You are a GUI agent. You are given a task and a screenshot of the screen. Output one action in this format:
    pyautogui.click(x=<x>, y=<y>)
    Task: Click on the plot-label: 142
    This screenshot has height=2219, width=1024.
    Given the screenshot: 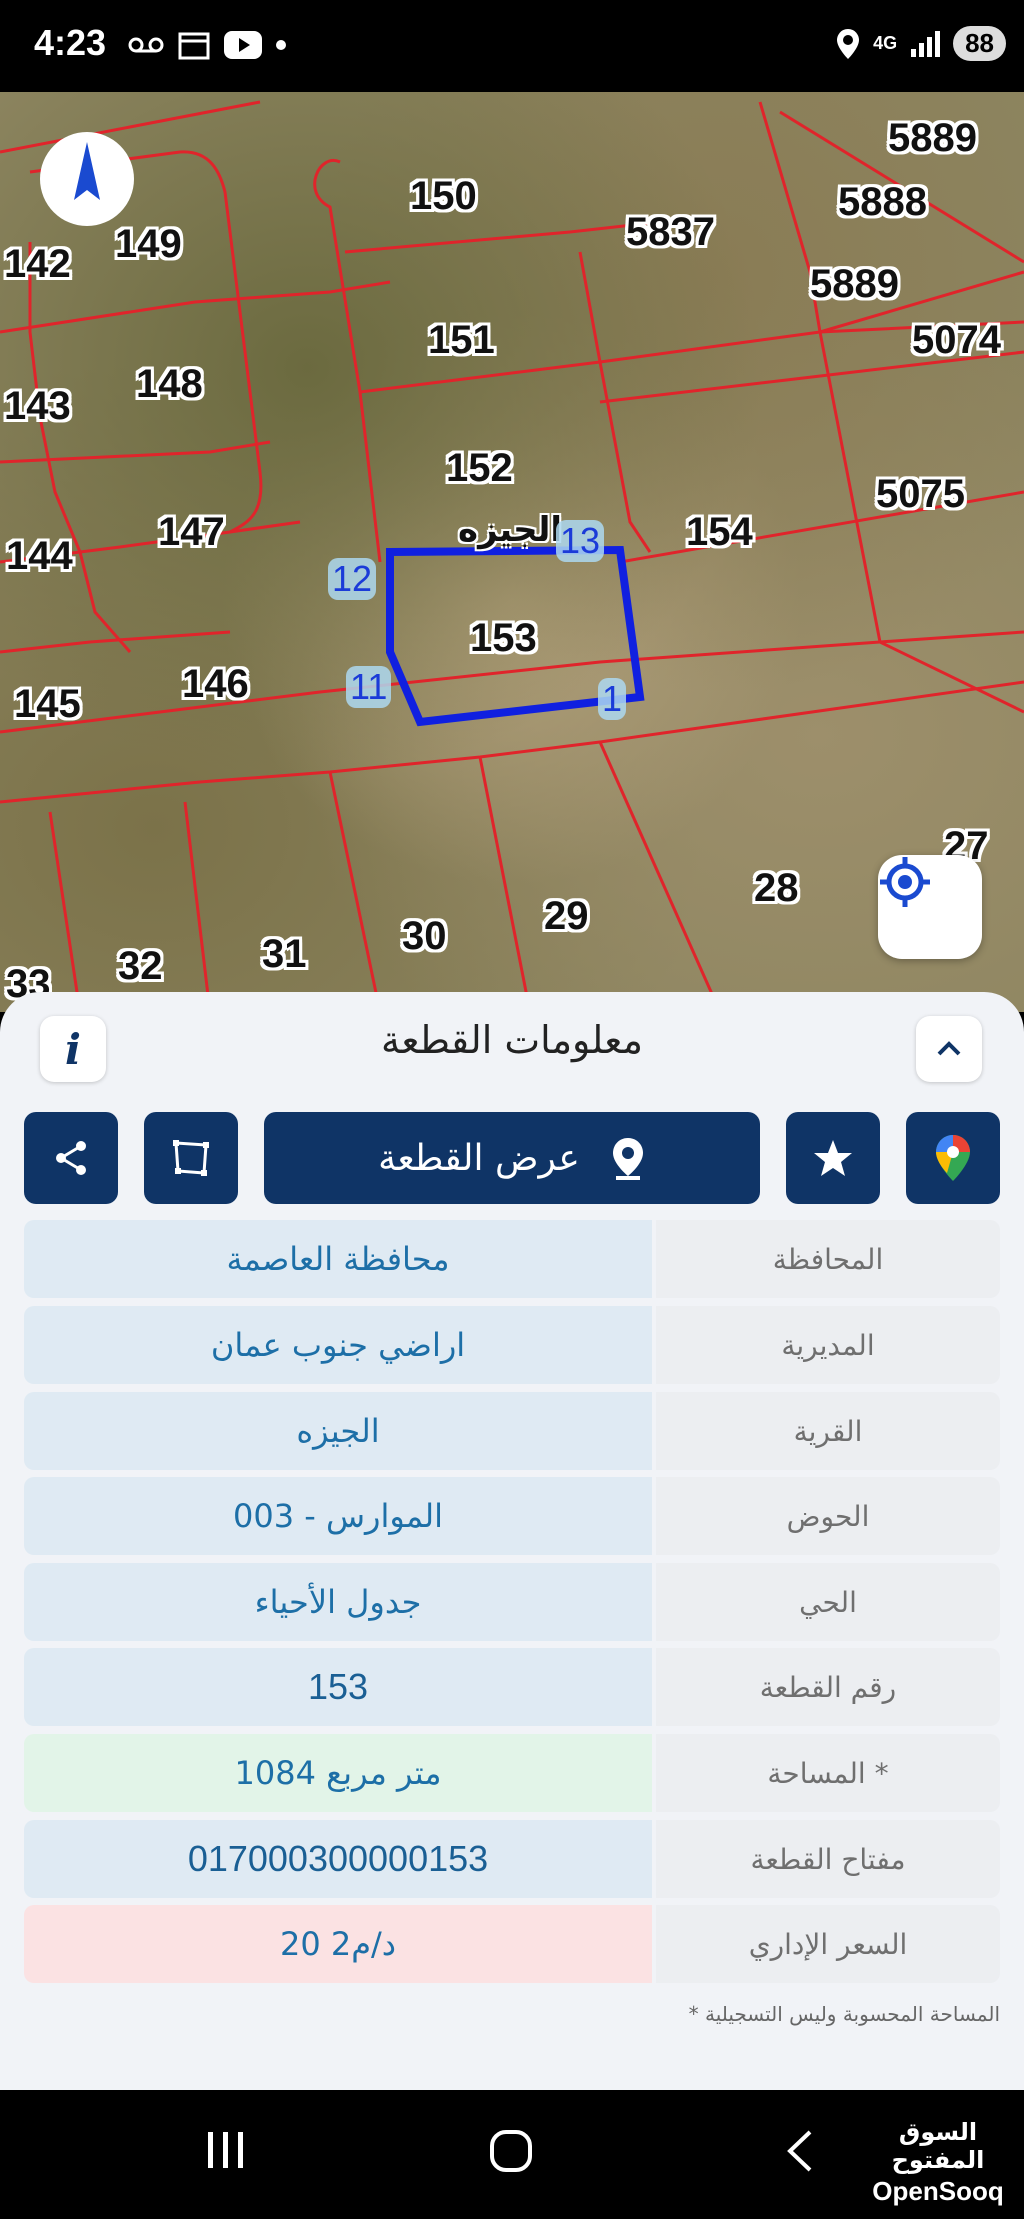 What is the action you would take?
    pyautogui.click(x=37, y=264)
    